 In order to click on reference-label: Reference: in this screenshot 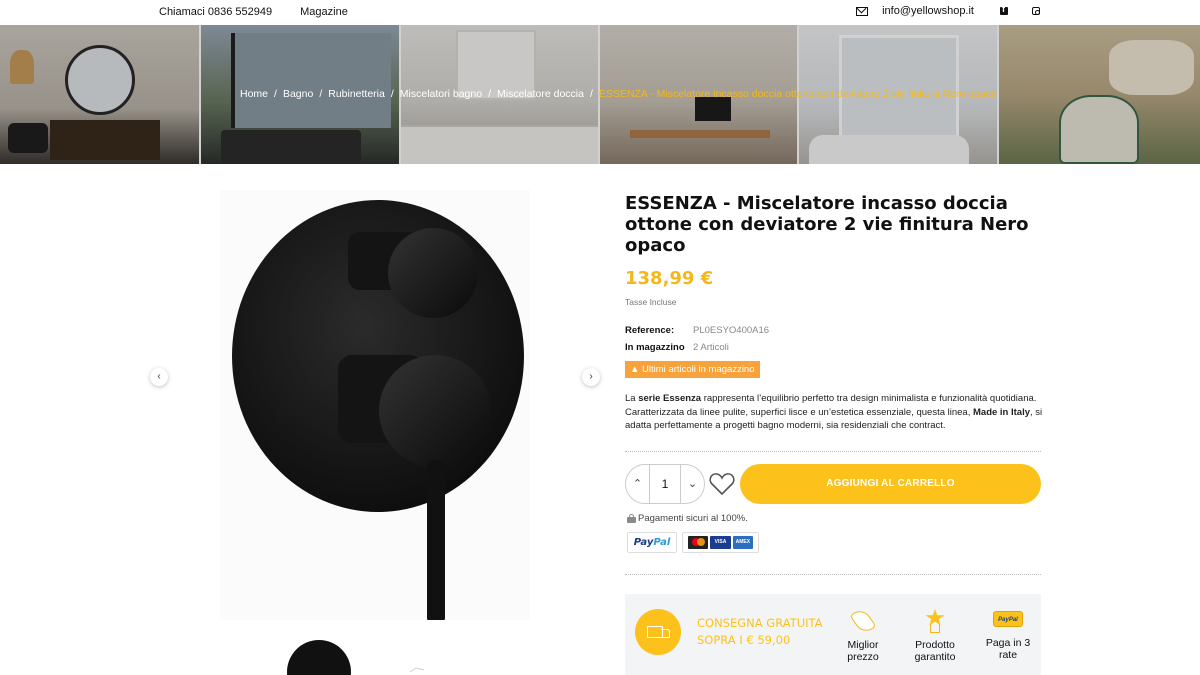, I will do `click(650, 330)`.